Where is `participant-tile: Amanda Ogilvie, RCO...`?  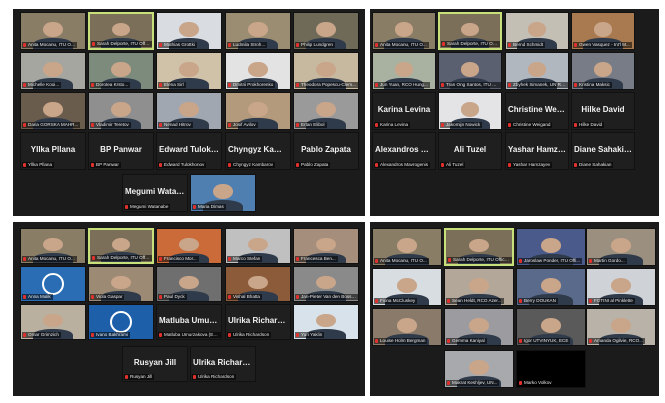
participant-tile: Amanda Ogilvie, RCO... is located at coordinates (621, 327).